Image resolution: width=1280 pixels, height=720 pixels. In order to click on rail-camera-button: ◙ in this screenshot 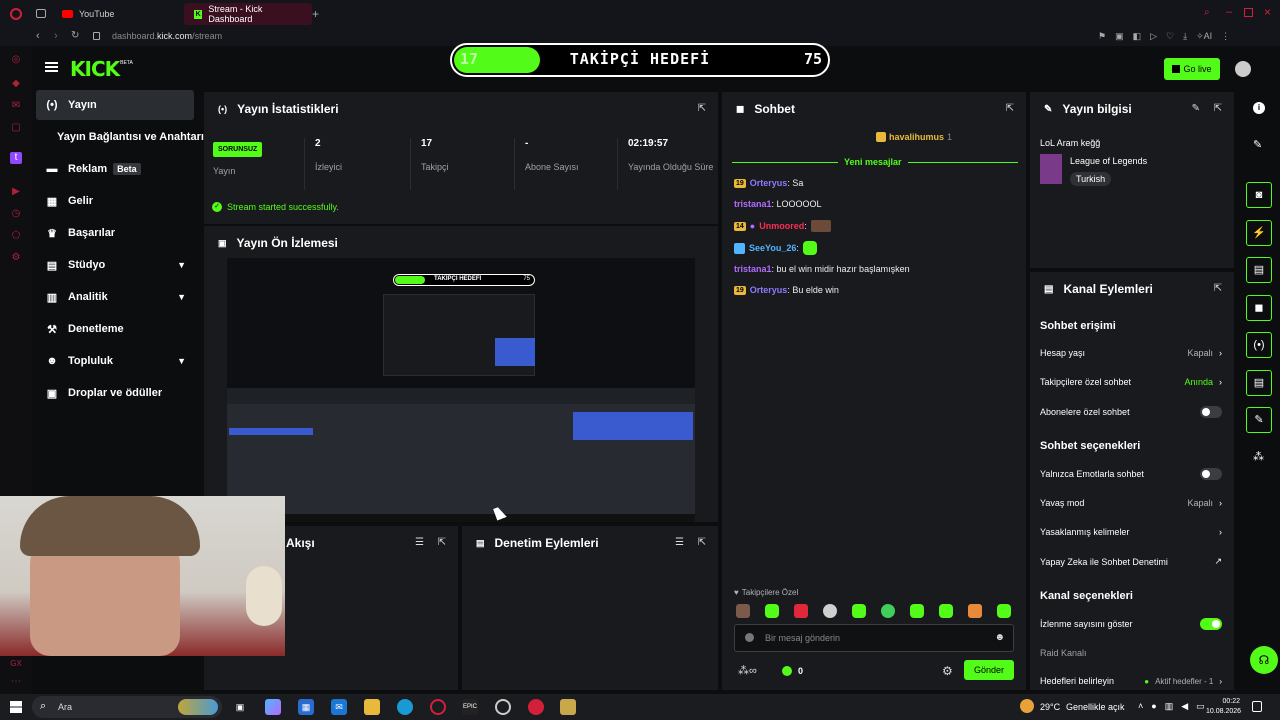, I will do `click(1259, 195)`.